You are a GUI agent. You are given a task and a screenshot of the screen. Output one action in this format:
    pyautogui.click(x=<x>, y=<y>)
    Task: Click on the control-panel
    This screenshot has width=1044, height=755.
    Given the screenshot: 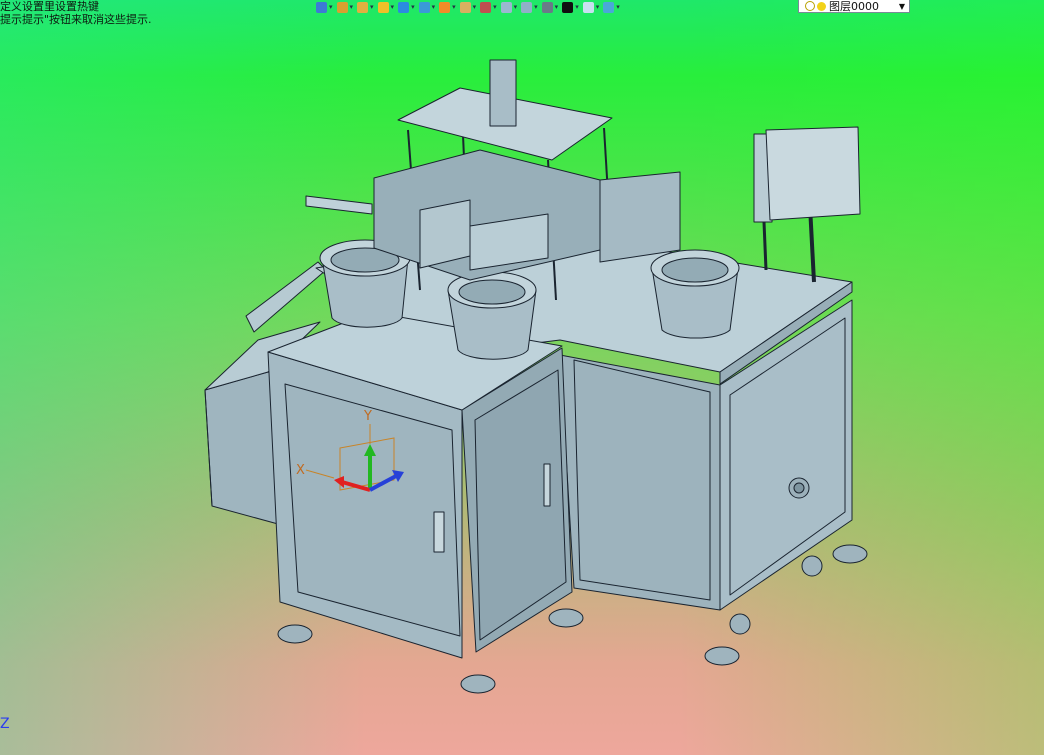 What is the action you would take?
    pyautogui.click(x=807, y=204)
    